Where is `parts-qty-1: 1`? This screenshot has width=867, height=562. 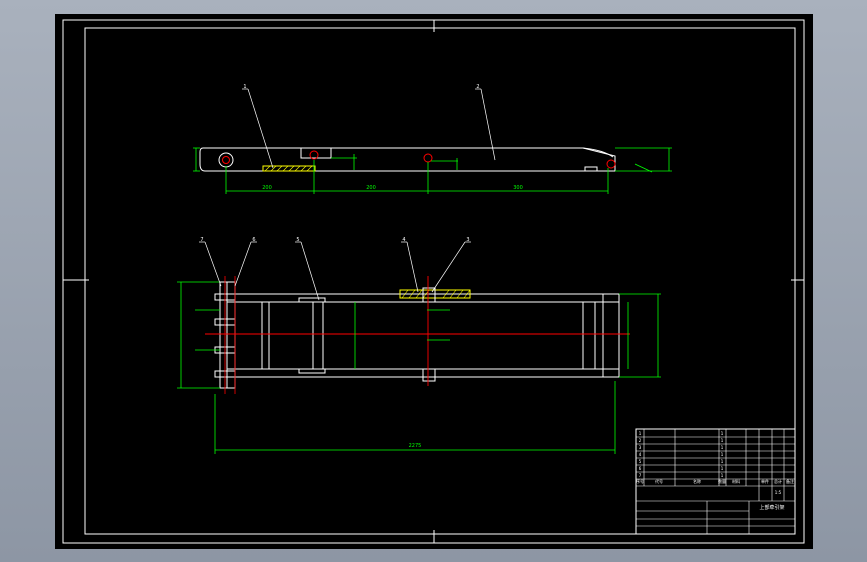
parts-qty-1: 1 is located at coordinates (722, 433).